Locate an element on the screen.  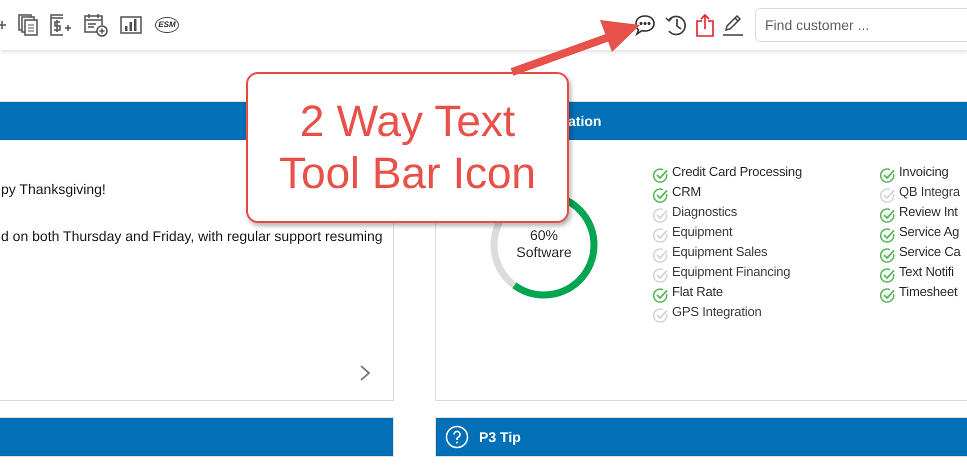
donut-percent: 60% is located at coordinates (544, 235).